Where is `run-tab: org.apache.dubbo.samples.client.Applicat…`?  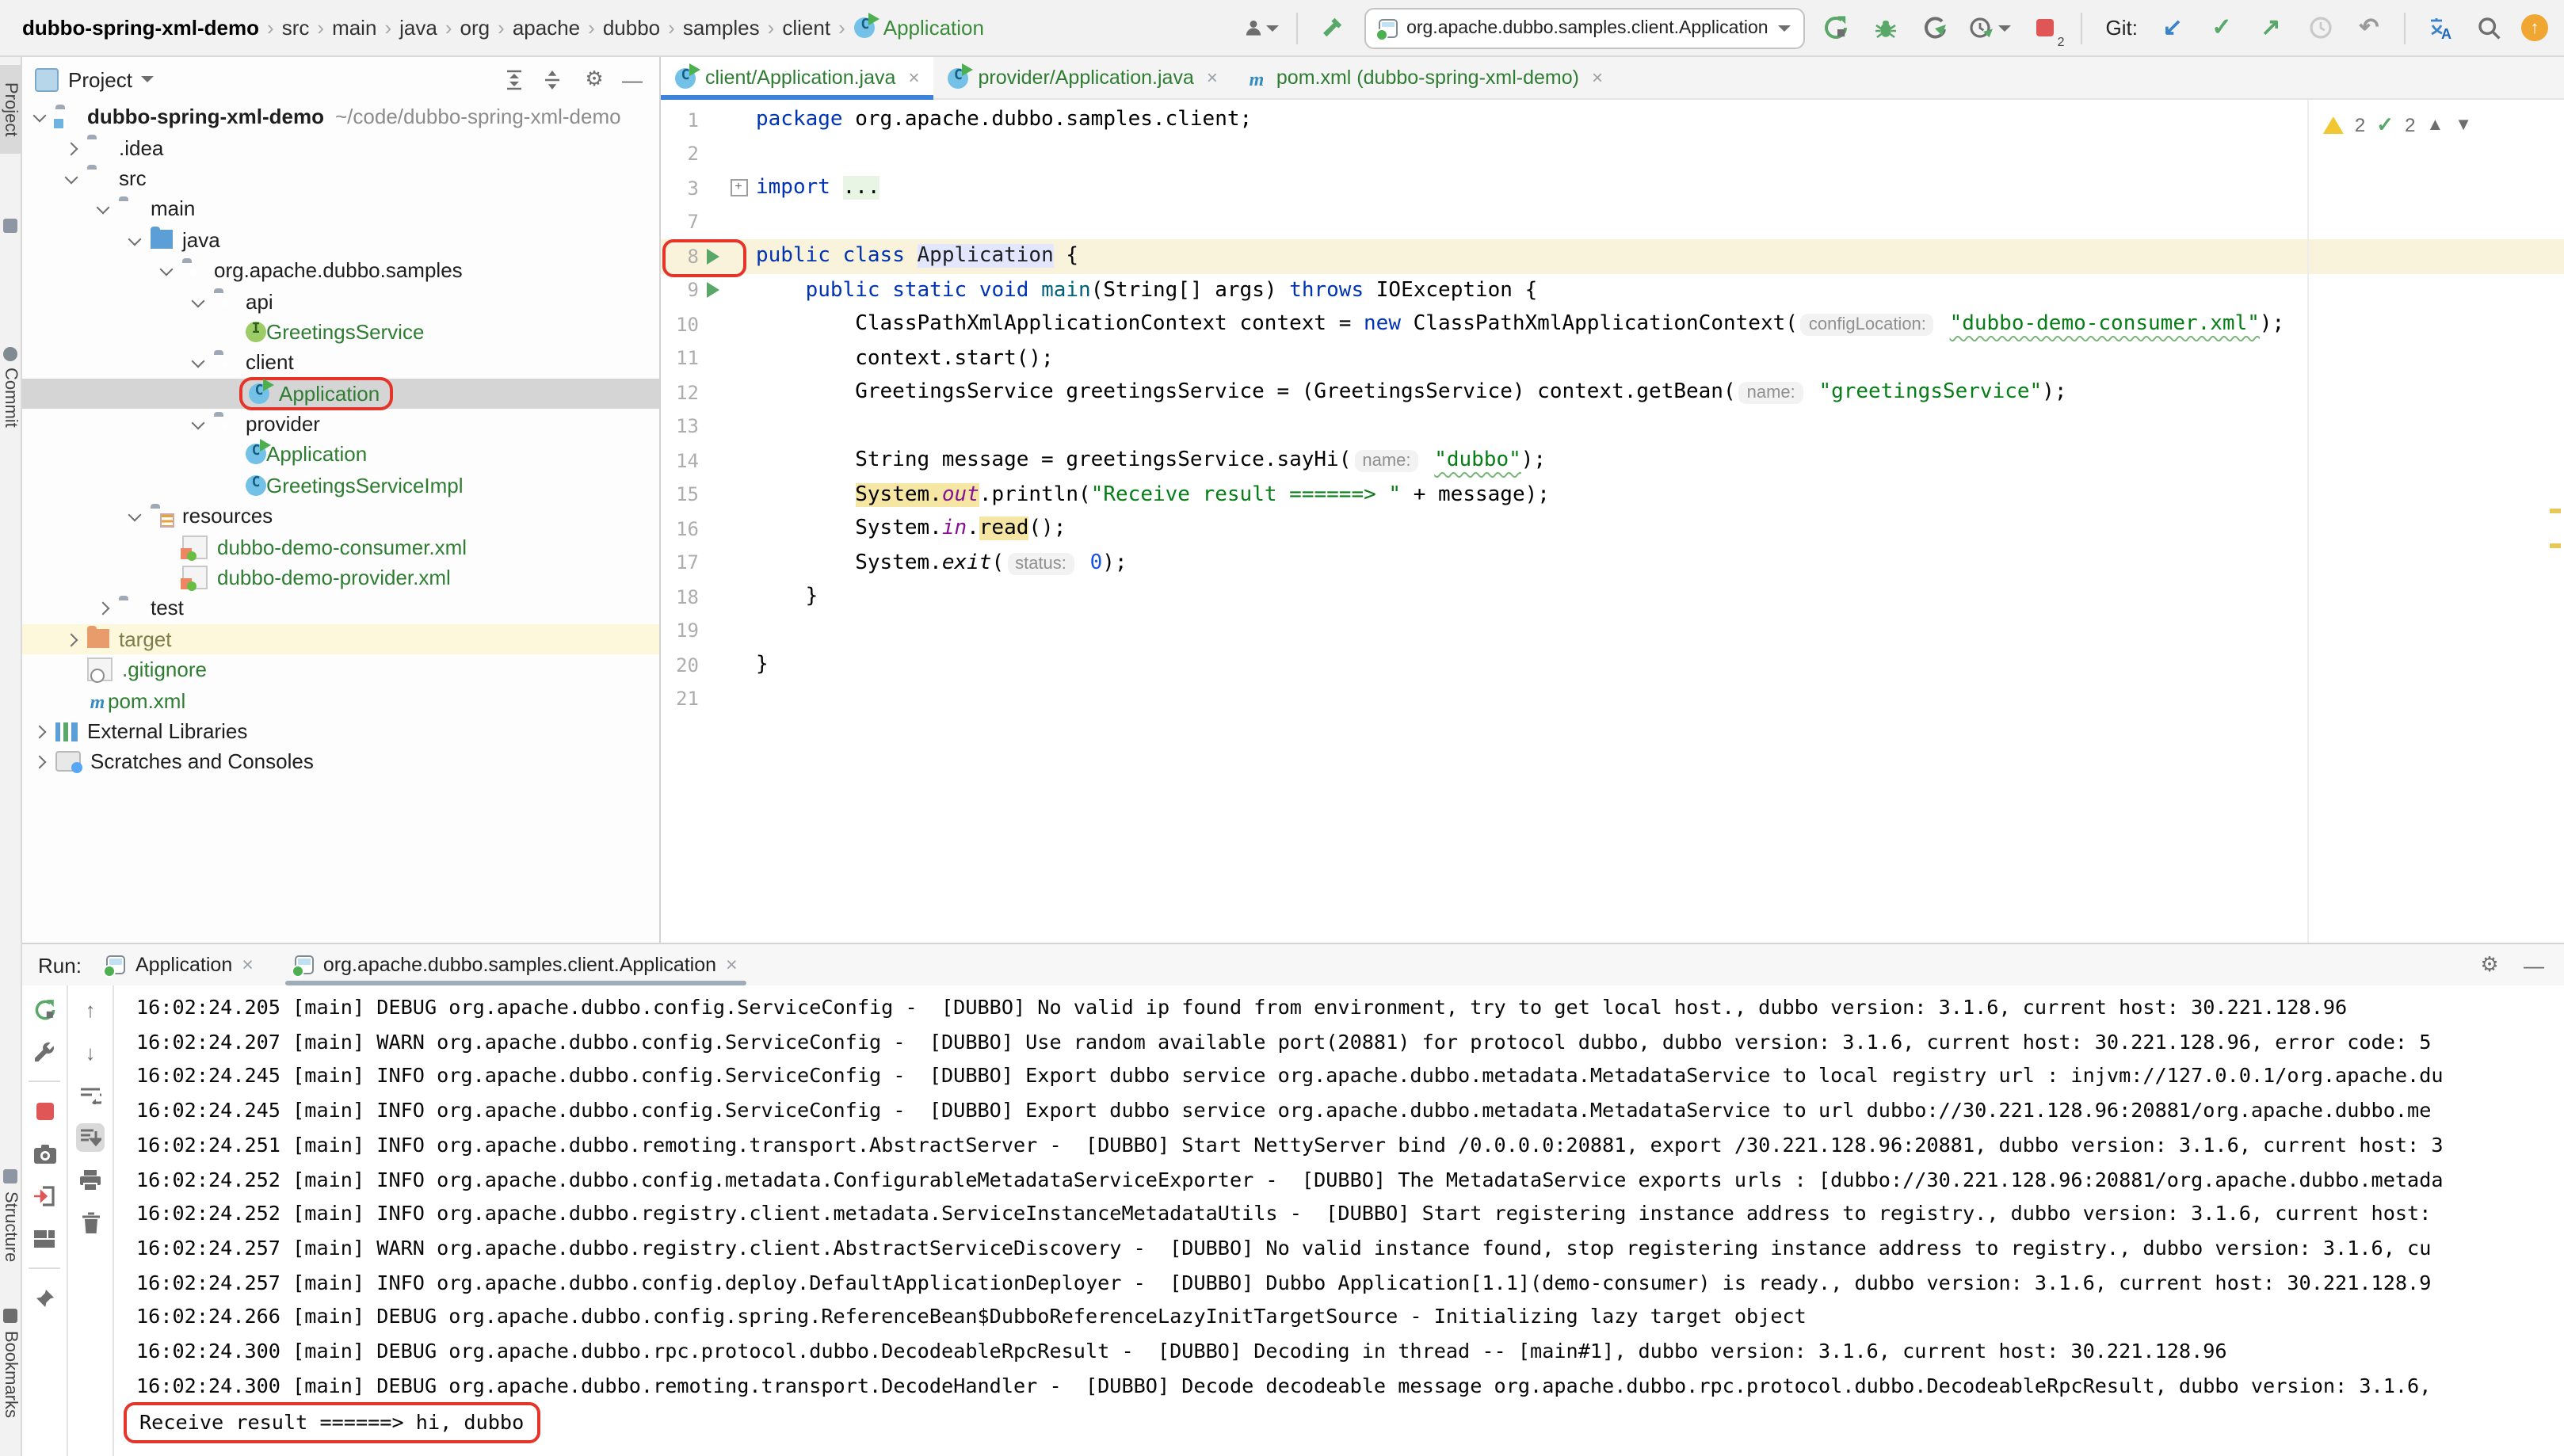 run-tab: org.apache.dubbo.samples.client.Applicat… is located at coordinates (516, 964).